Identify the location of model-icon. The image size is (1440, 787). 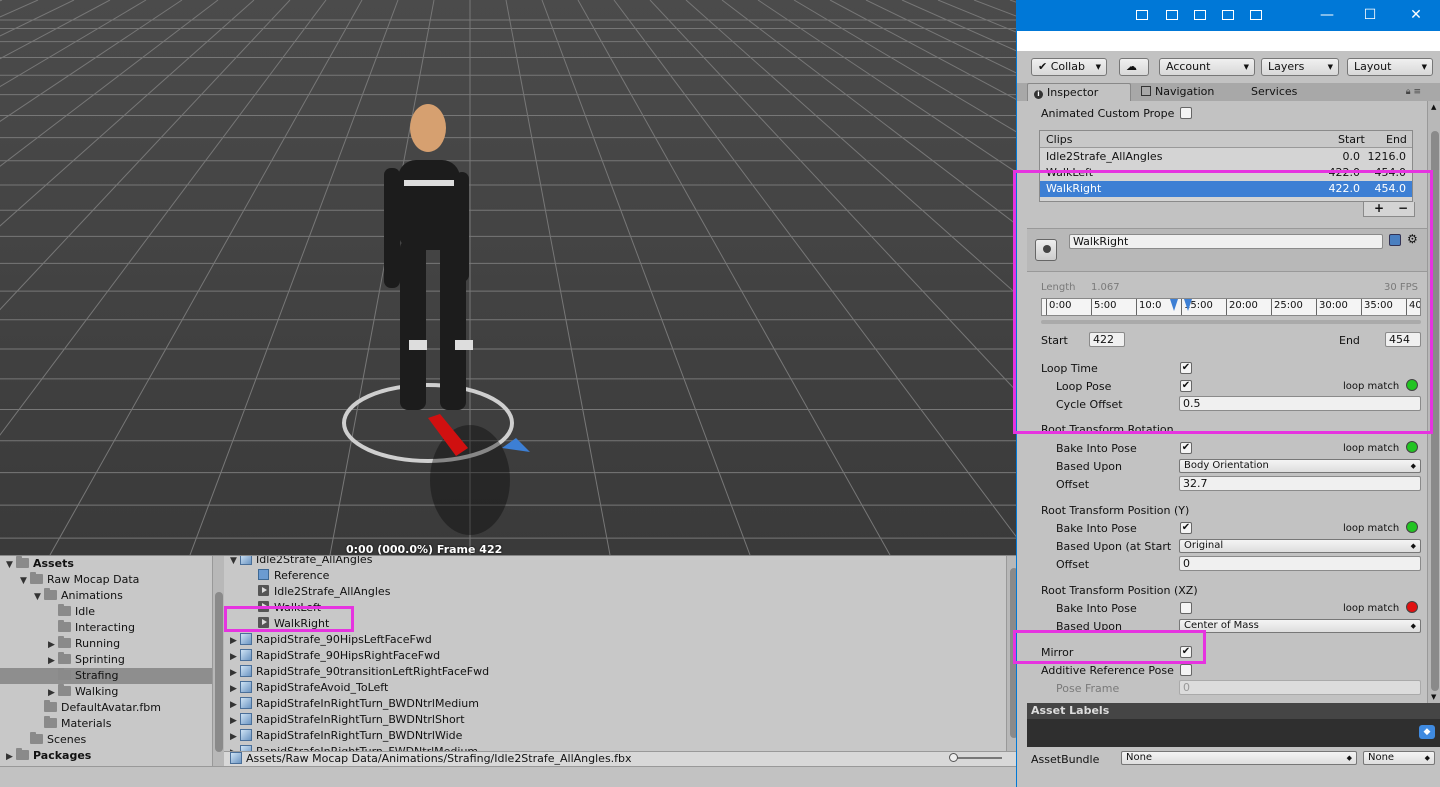
(246, 687).